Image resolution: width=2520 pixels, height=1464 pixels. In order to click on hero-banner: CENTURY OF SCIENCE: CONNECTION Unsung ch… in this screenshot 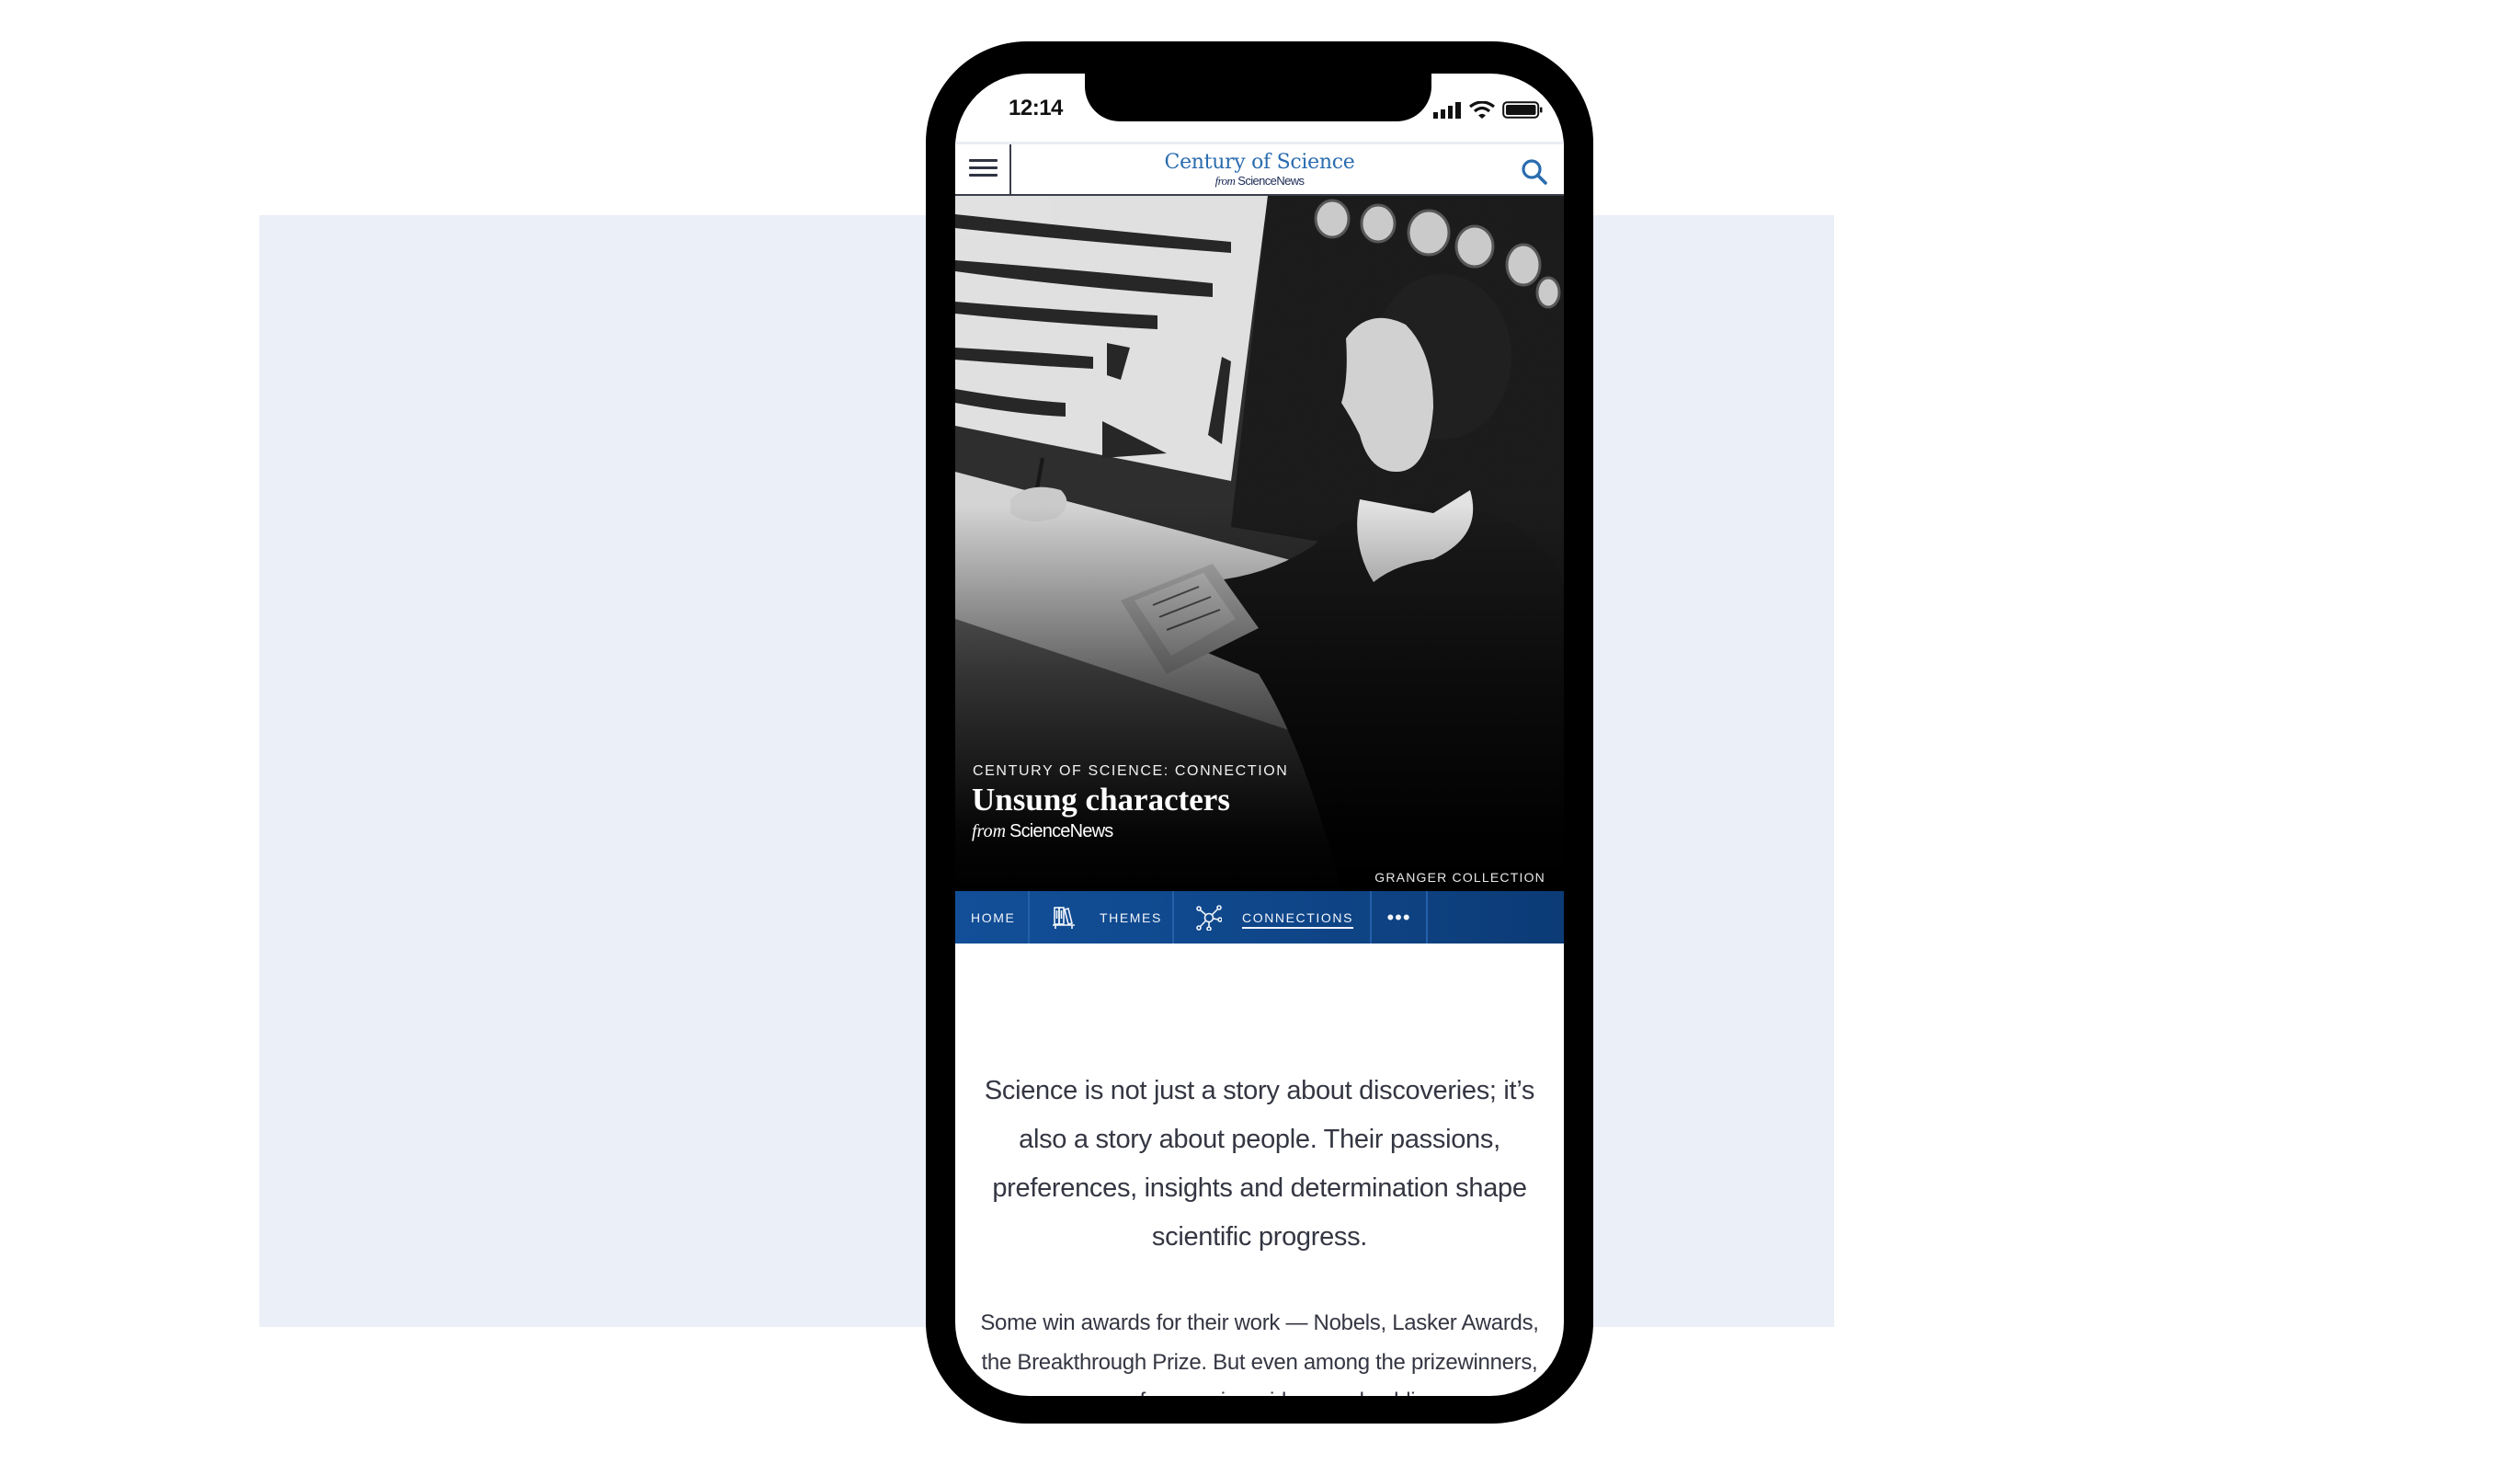, I will do `click(1259, 543)`.